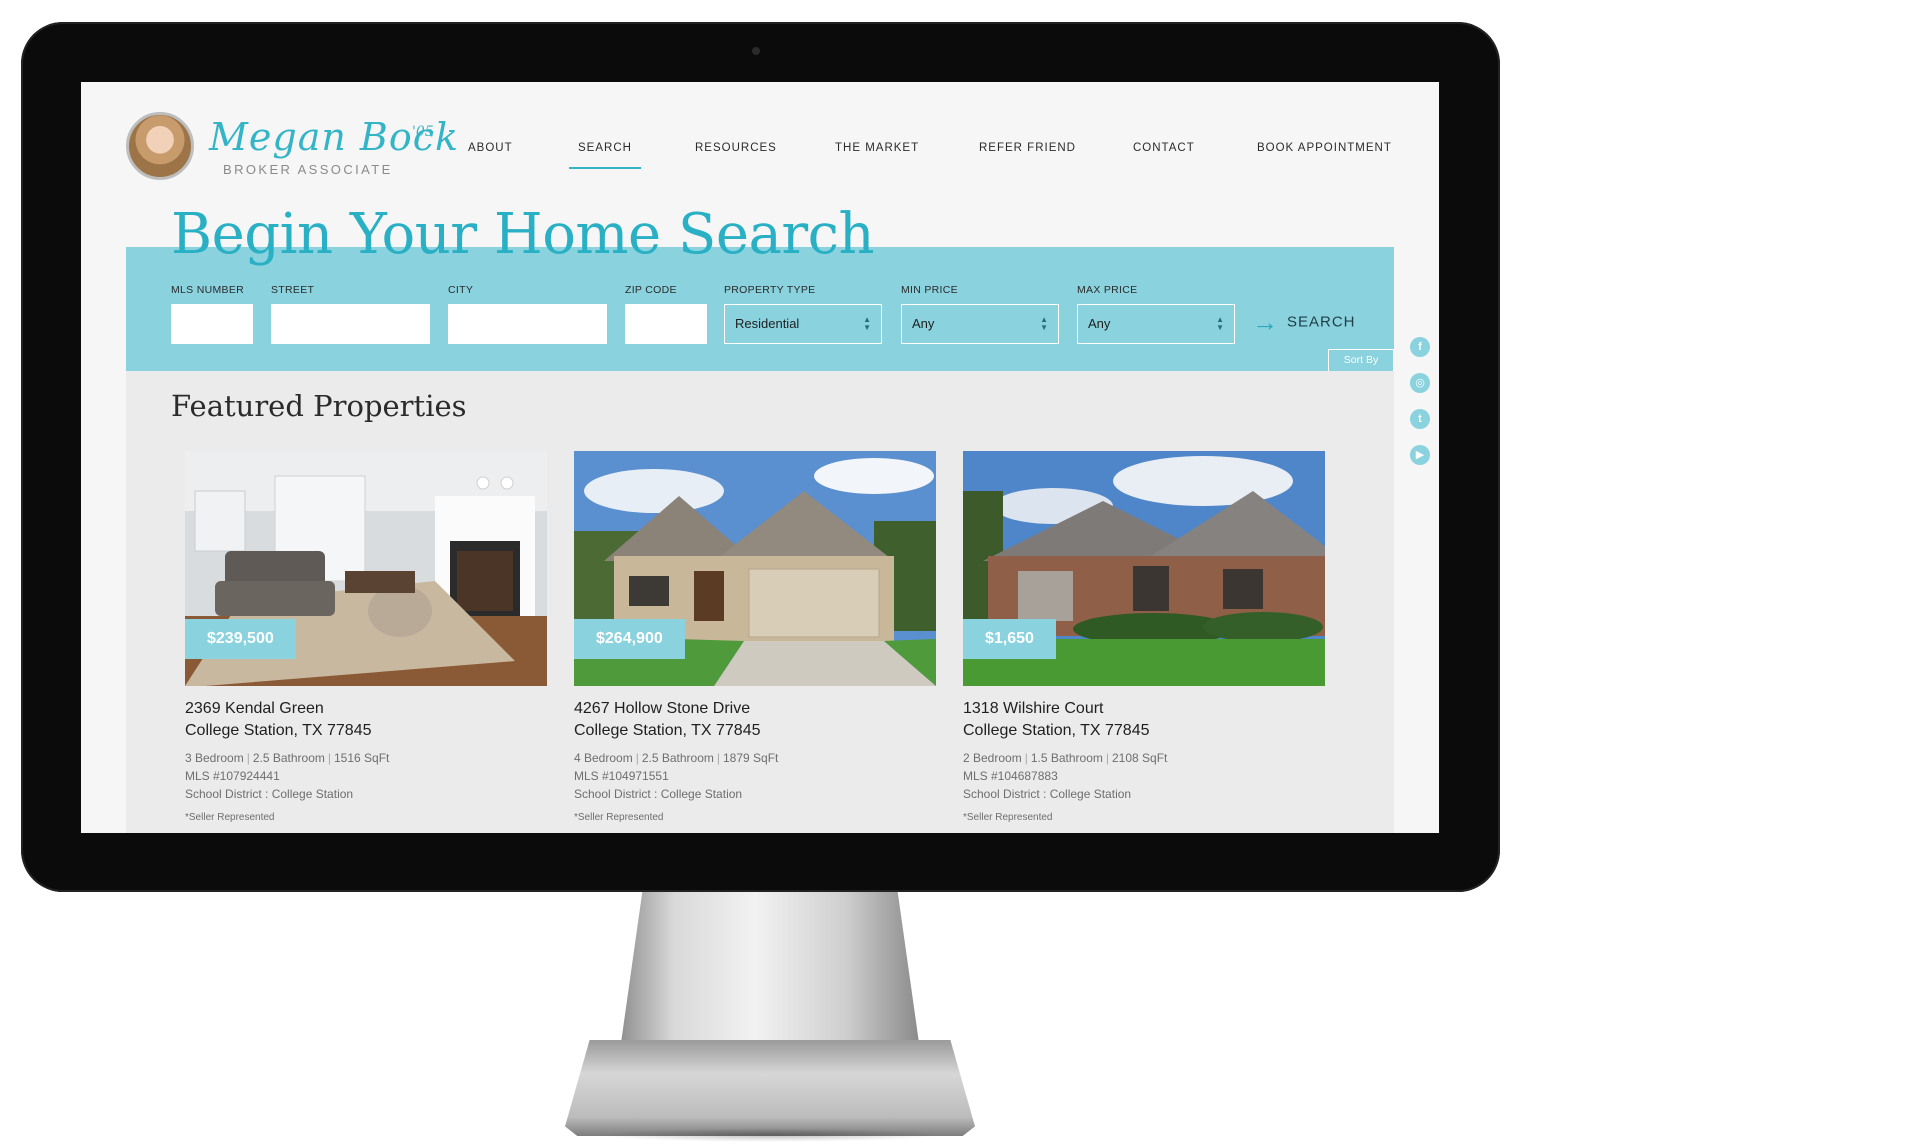  Describe the element at coordinates (214, 758) in the screenshot. I see `bedrooms: 3 Bedroom` at that location.